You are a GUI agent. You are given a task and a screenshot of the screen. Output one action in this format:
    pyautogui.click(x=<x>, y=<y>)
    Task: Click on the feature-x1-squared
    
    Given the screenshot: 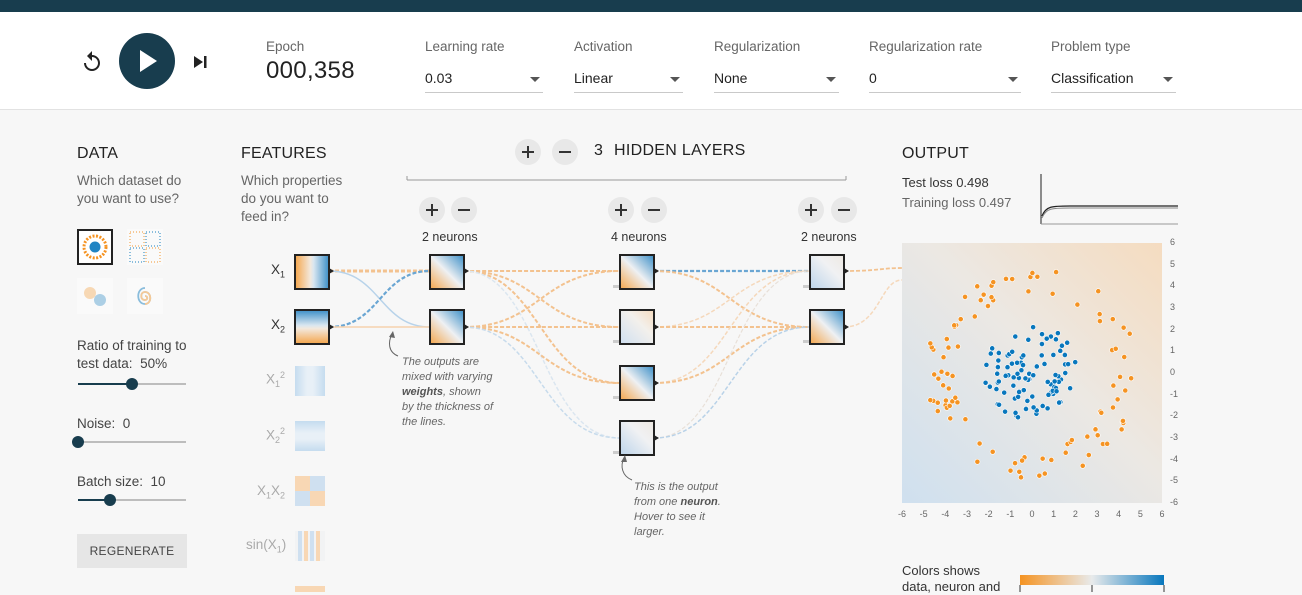 What is the action you would take?
    pyautogui.click(x=310, y=381)
    